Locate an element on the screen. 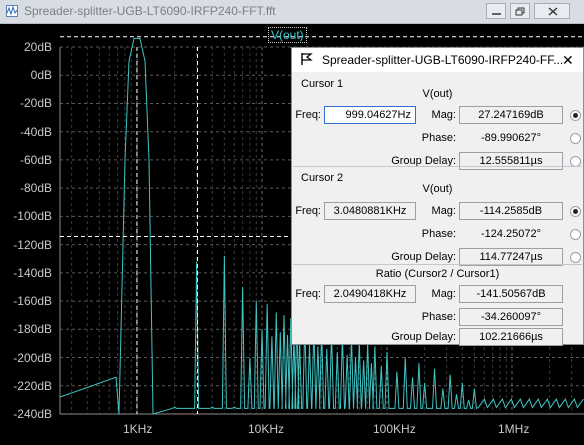 This screenshot has width=584, height=445. ratio-freq-label: Freq: is located at coordinates (308, 294).